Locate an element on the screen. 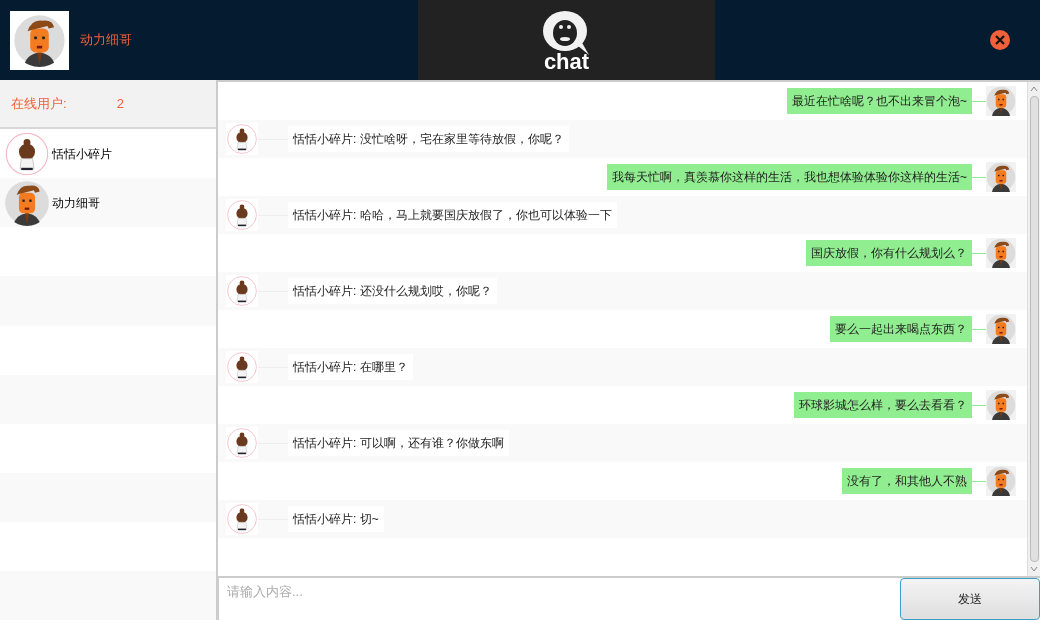  online-count: 2 is located at coordinates (120, 103).